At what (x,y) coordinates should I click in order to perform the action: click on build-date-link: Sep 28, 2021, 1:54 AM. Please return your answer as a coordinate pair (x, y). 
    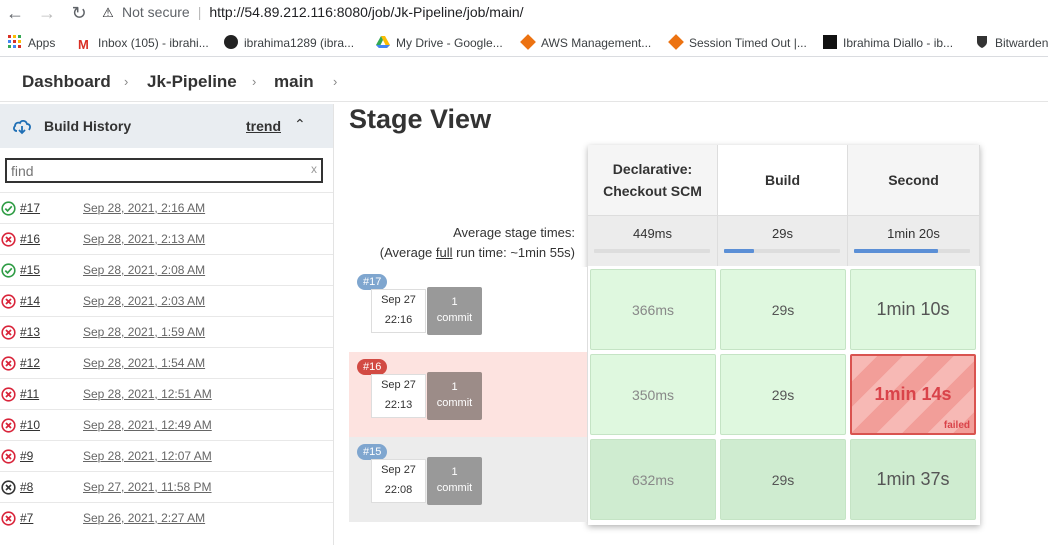
    Looking at the image, I should click on (144, 363).